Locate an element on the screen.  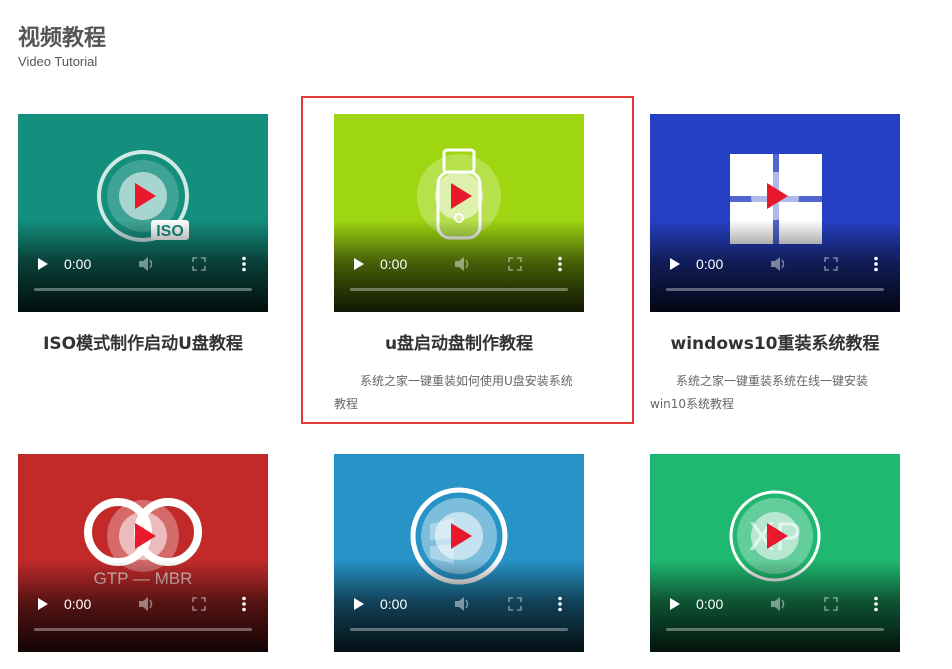
section-header: 视频教程 Video Tutorial is located at coordinates (62, 47).